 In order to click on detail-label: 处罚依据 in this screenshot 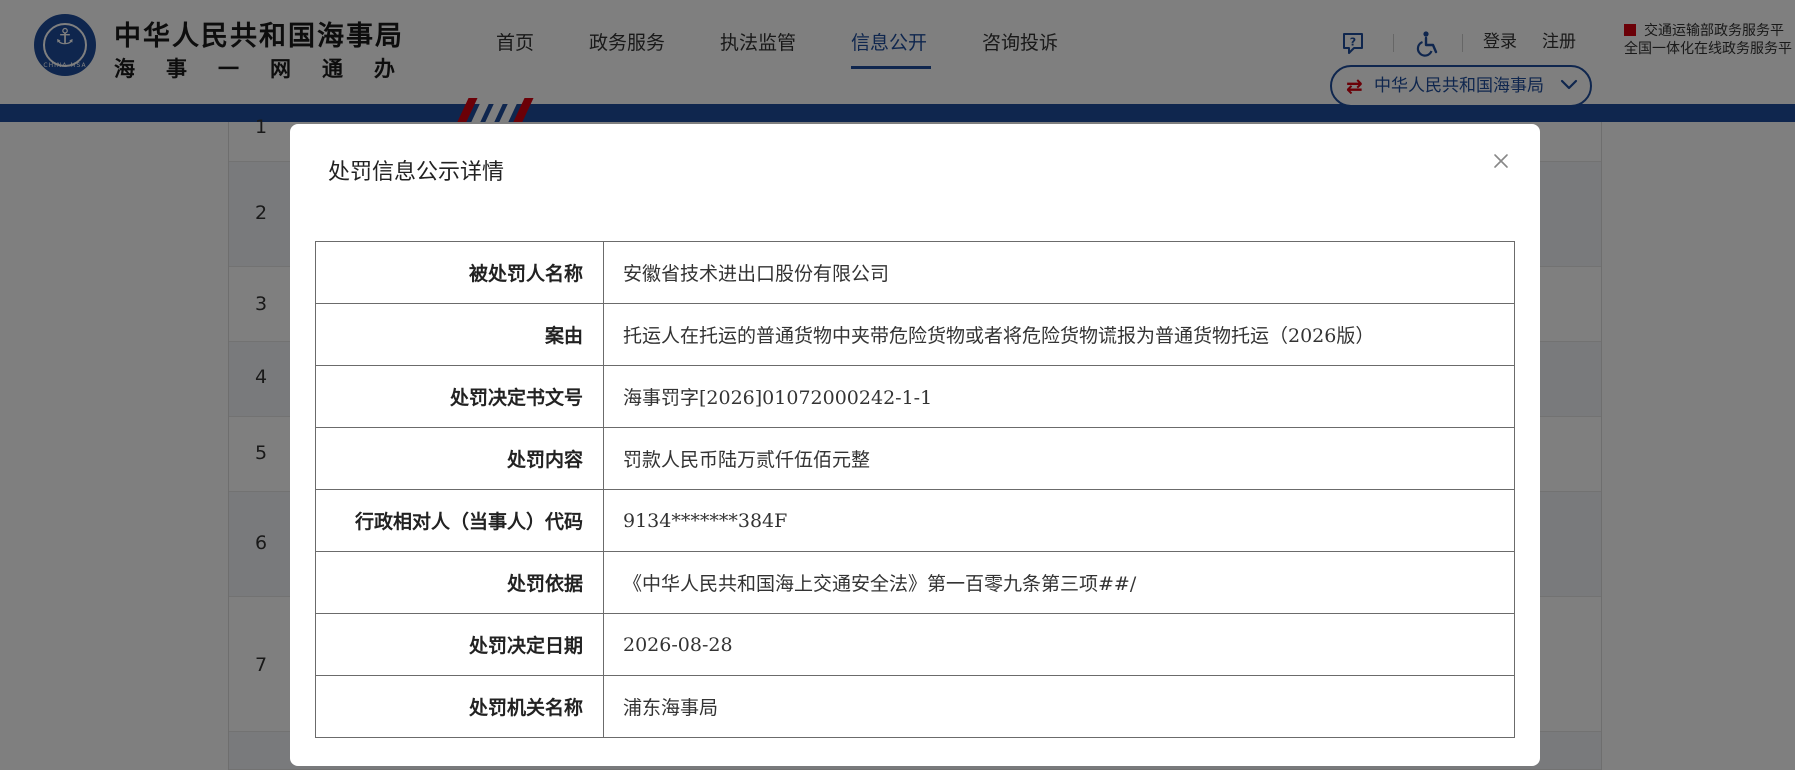, I will do `click(459, 582)`.